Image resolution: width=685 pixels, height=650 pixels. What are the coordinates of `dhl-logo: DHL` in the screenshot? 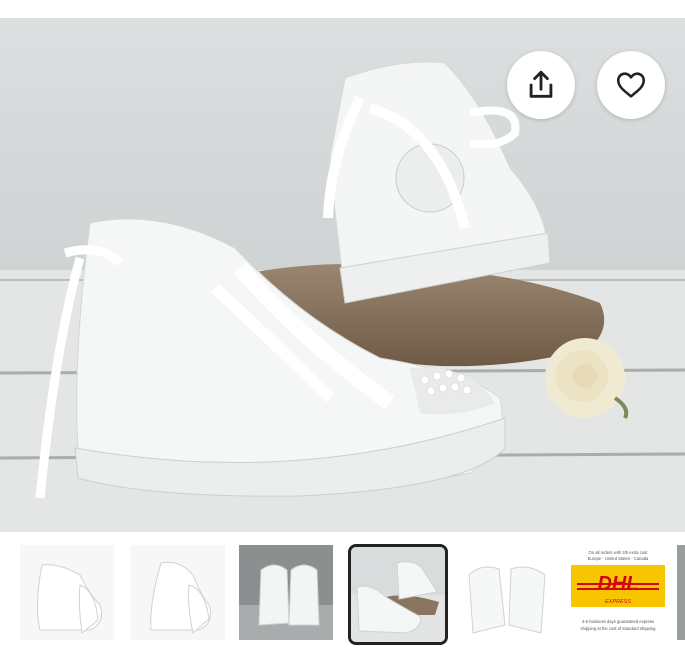 It's located at (617, 584).